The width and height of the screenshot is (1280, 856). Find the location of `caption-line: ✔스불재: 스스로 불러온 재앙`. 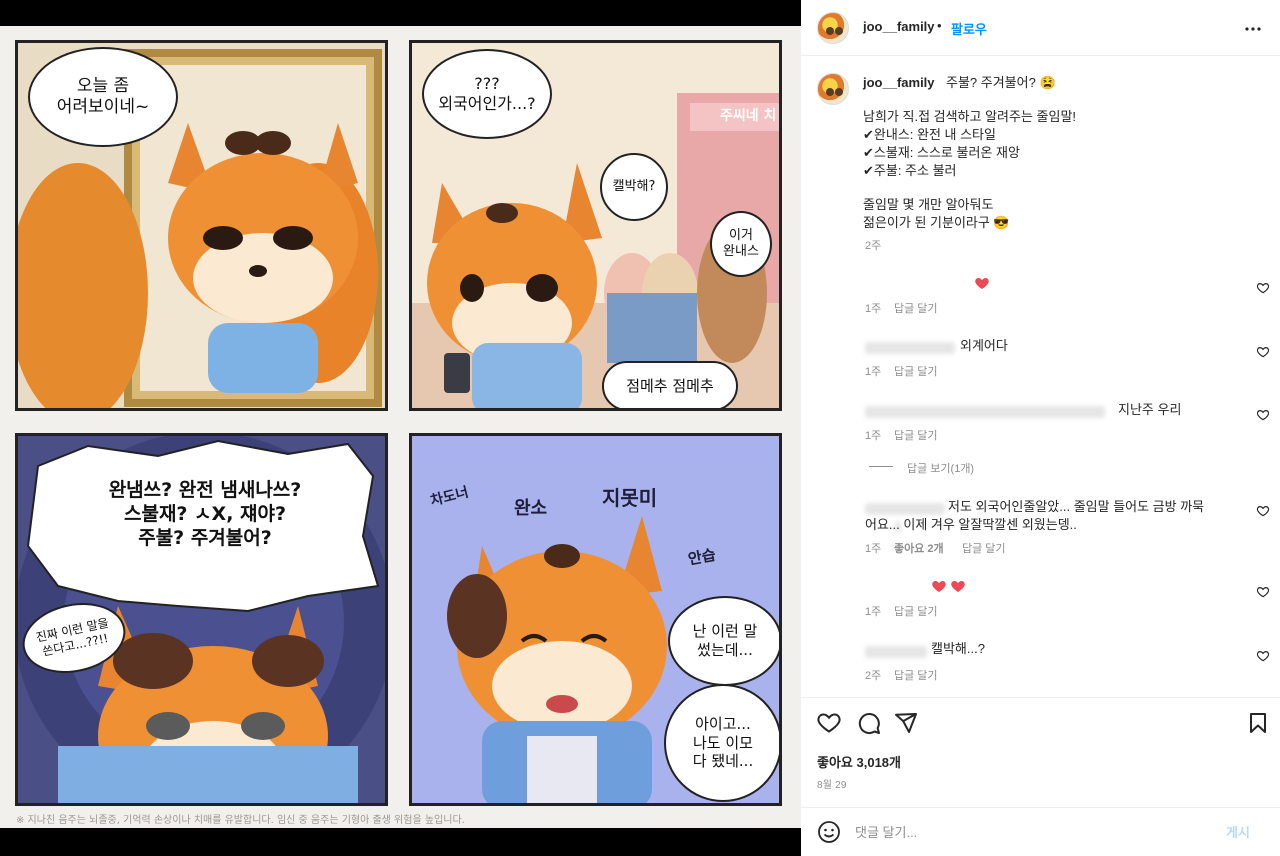

caption-line: ✔스불재: 스스로 불러온 재앙 is located at coordinates (941, 152).